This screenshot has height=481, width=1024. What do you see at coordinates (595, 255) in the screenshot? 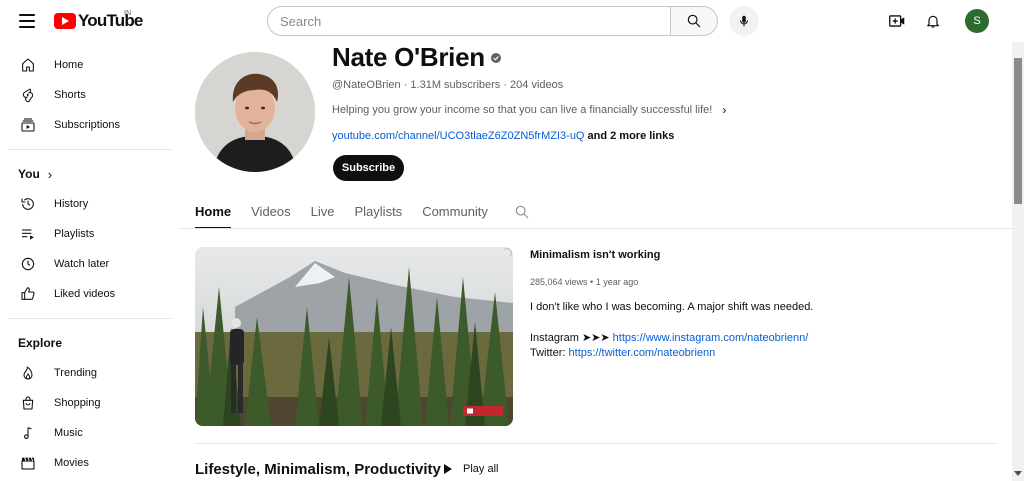
I see `featured-video-title: Minimalism isn't working` at bounding box center [595, 255].